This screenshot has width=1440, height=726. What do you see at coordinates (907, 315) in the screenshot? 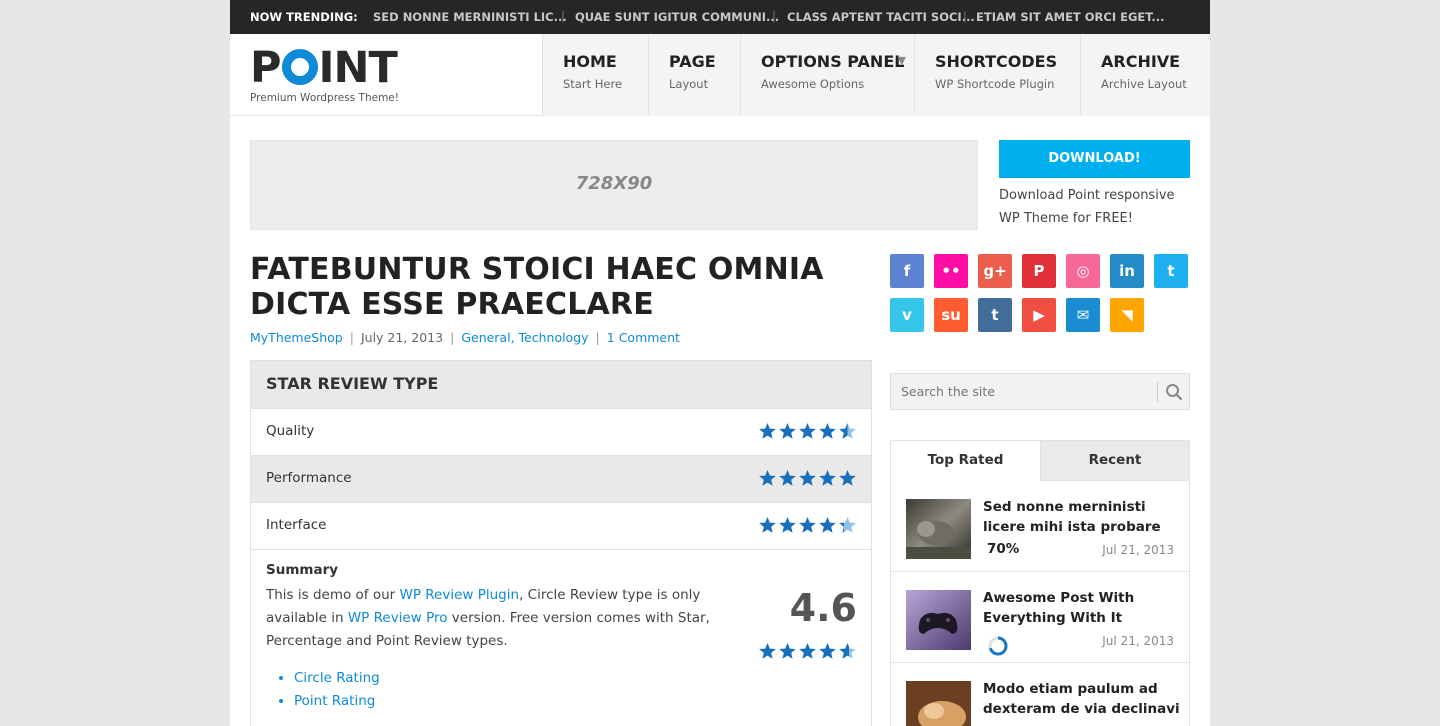
I see `vimeo-icon: v` at bounding box center [907, 315].